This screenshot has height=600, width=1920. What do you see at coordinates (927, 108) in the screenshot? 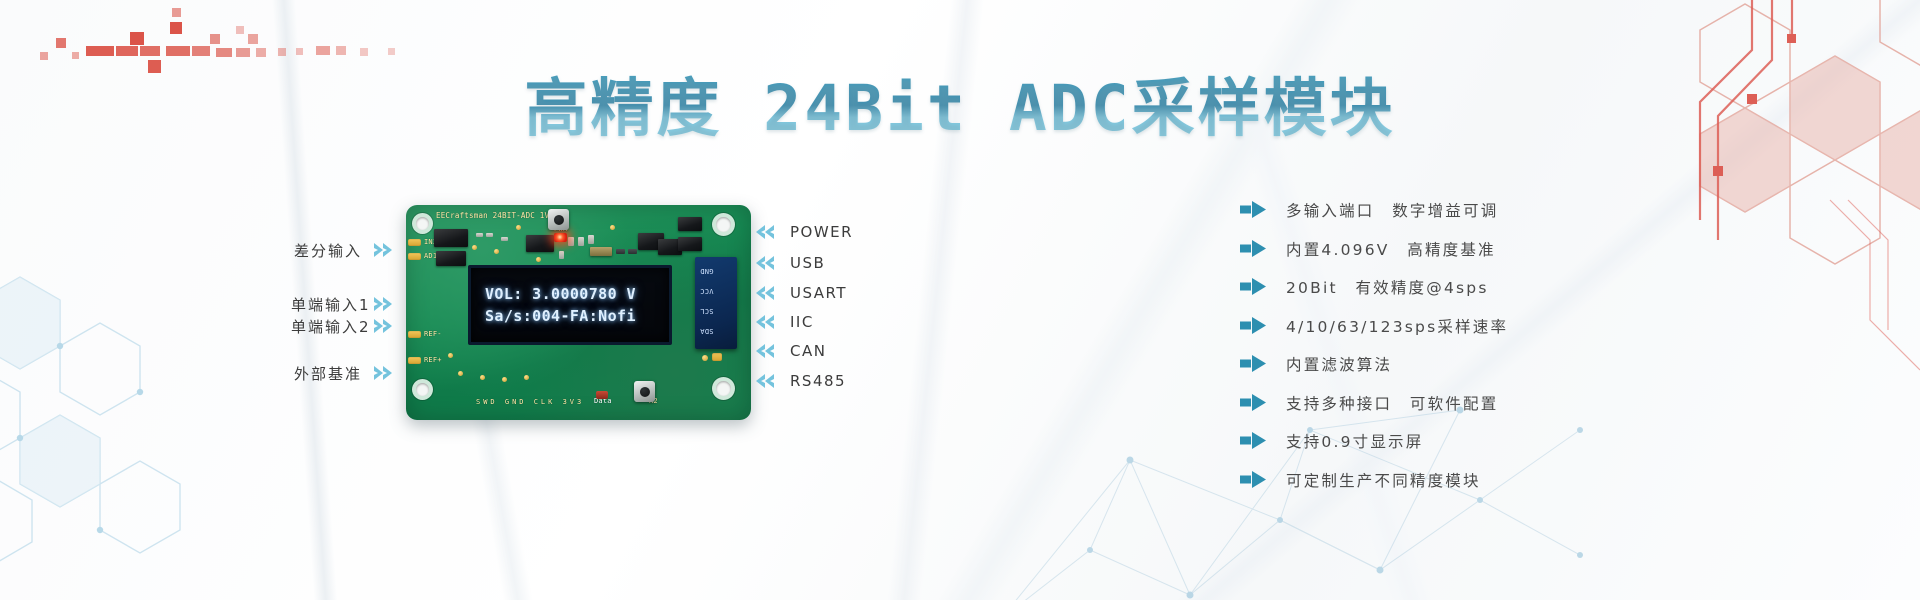
I see `title-latin: 24Bit ADC` at bounding box center [927, 108].